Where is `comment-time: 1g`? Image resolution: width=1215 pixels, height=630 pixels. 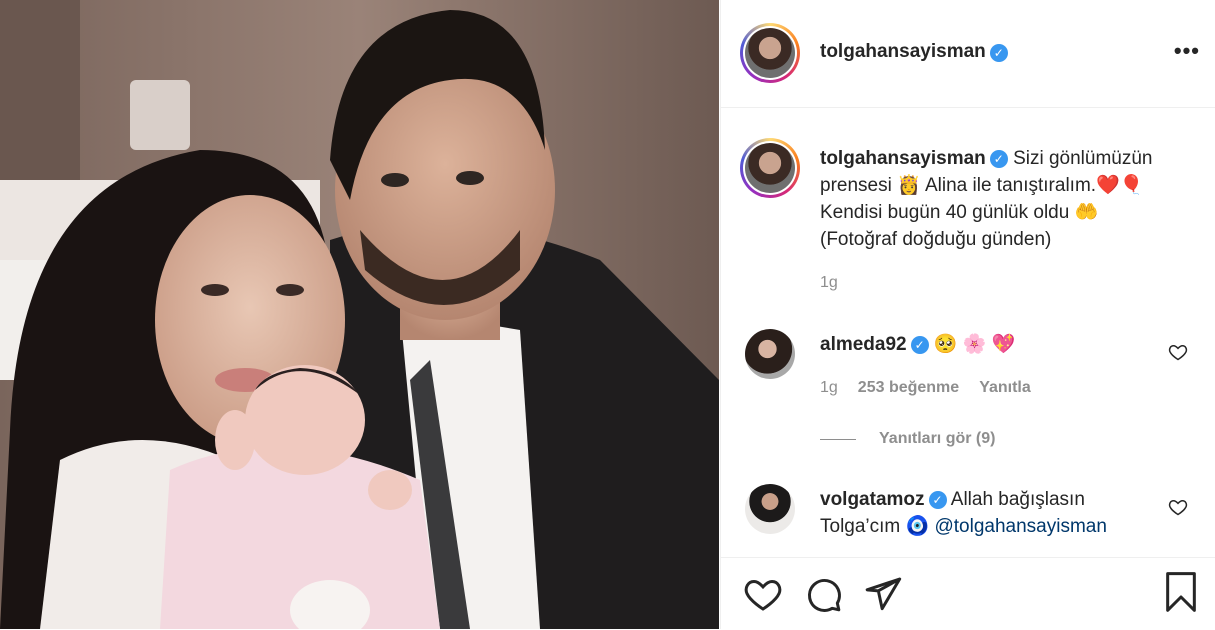
comment-time: 1g is located at coordinates (829, 387).